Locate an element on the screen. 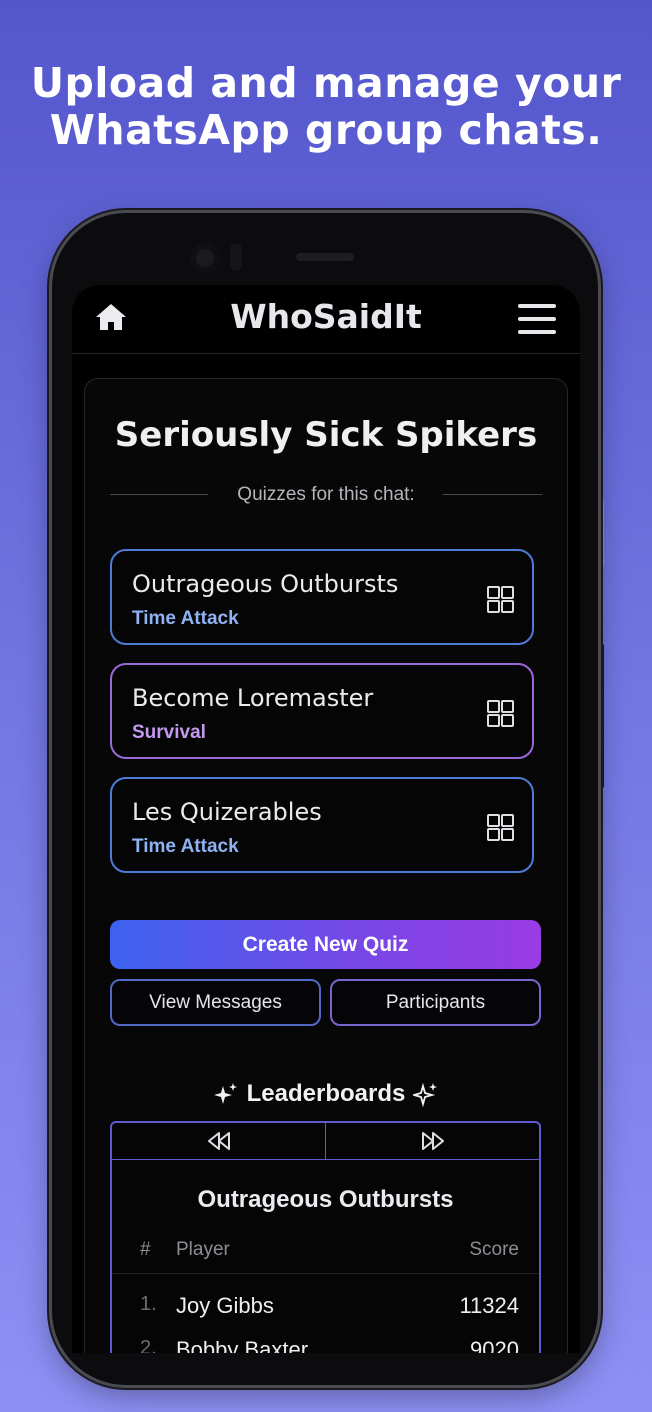 This screenshot has width=652, height=1412. quiz-name: Les Quizerables is located at coordinates (227, 812).